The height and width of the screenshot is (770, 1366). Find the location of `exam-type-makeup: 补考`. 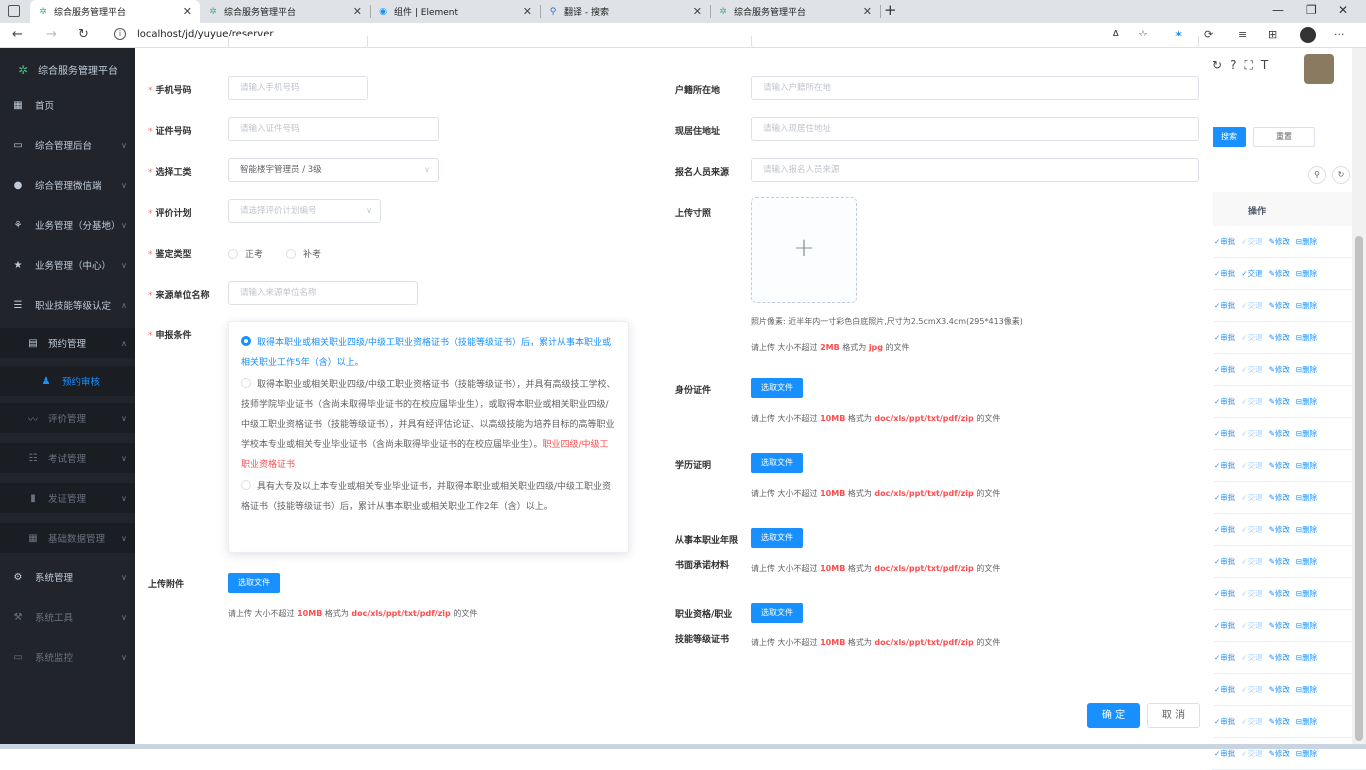

exam-type-makeup: 补考 is located at coordinates (303, 253).